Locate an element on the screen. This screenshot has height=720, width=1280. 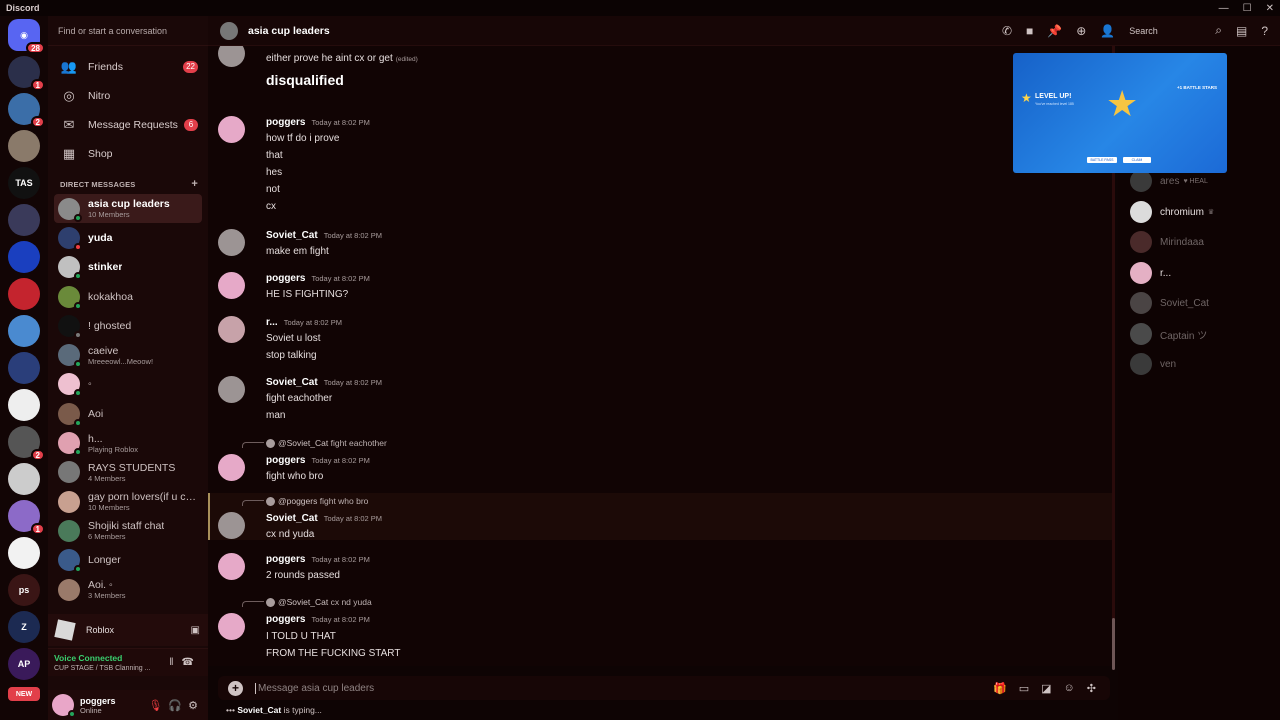
nav-item-shop: ▦ Shop is located at coordinates (128, 153).